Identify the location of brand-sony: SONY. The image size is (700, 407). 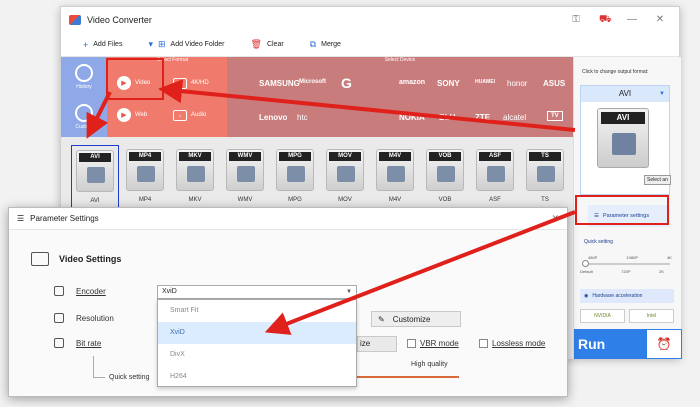
(448, 83).